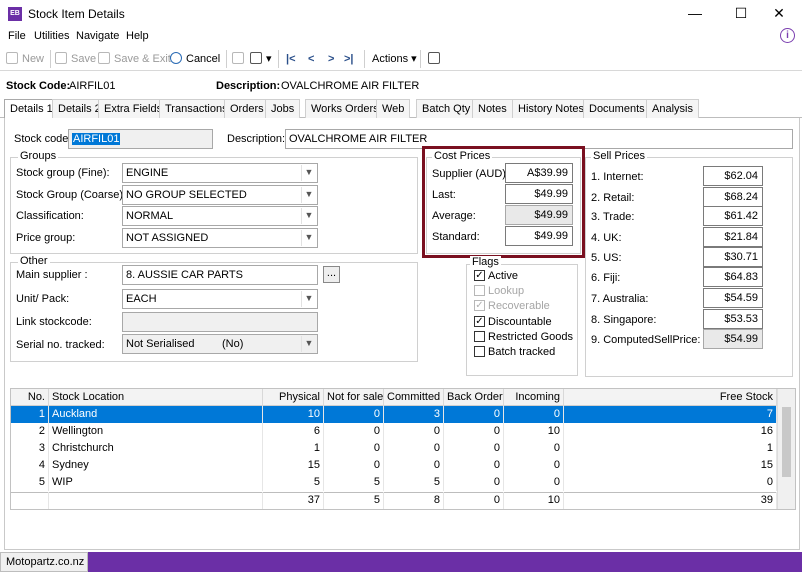 This screenshot has width=802, height=572. I want to click on tab-works-orders: Works Orders, so click(345, 108).